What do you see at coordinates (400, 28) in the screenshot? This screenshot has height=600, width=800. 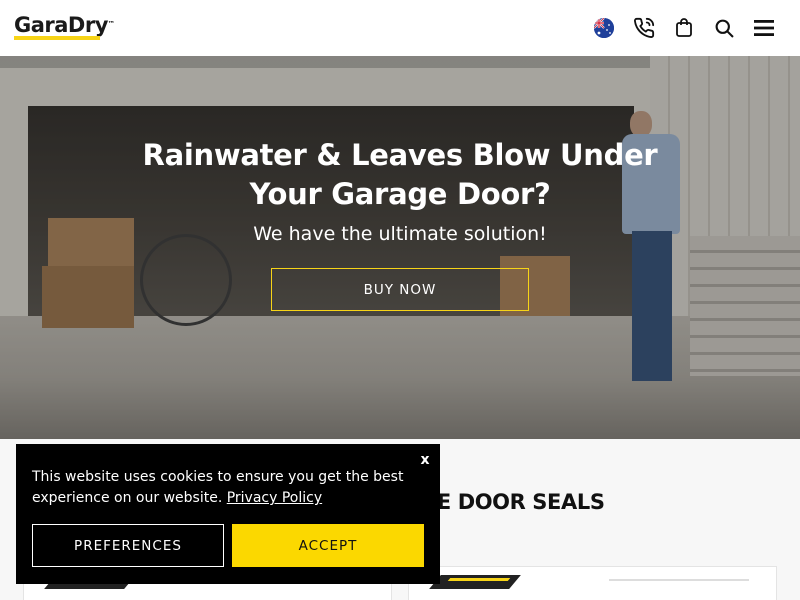 I see `site-header: GaraDry™` at bounding box center [400, 28].